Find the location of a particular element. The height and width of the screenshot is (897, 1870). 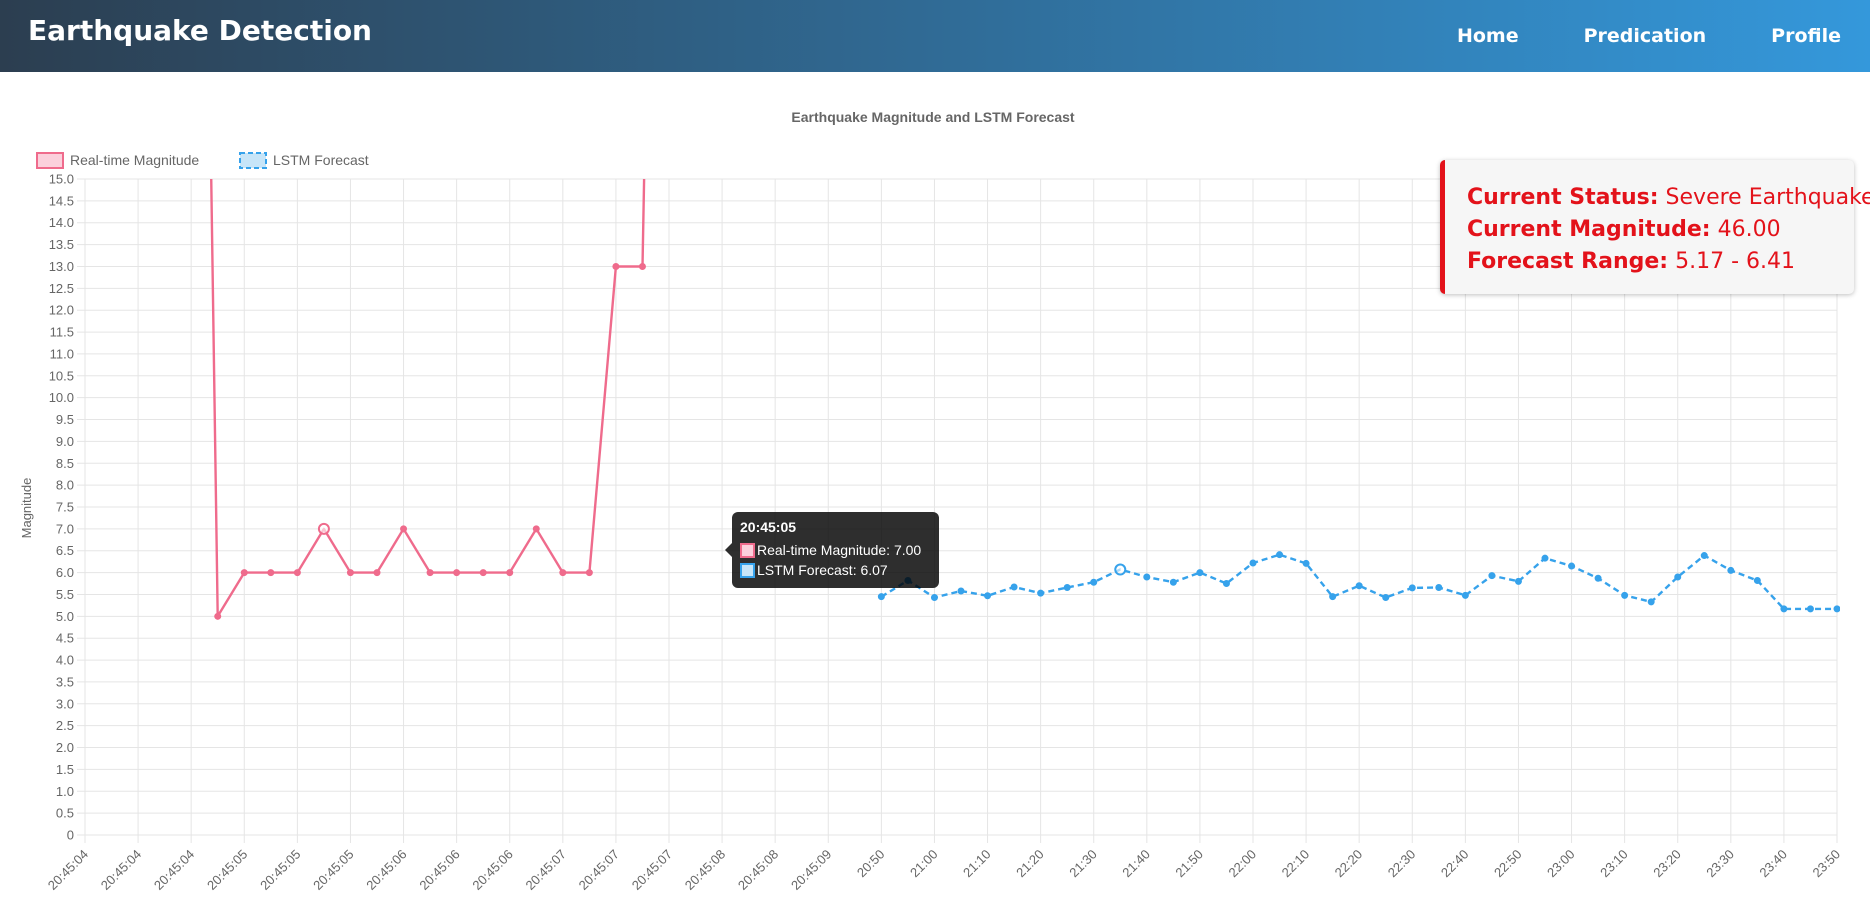

forecast-range-value: 5.17 - 6.41 is located at coordinates (1735, 261).